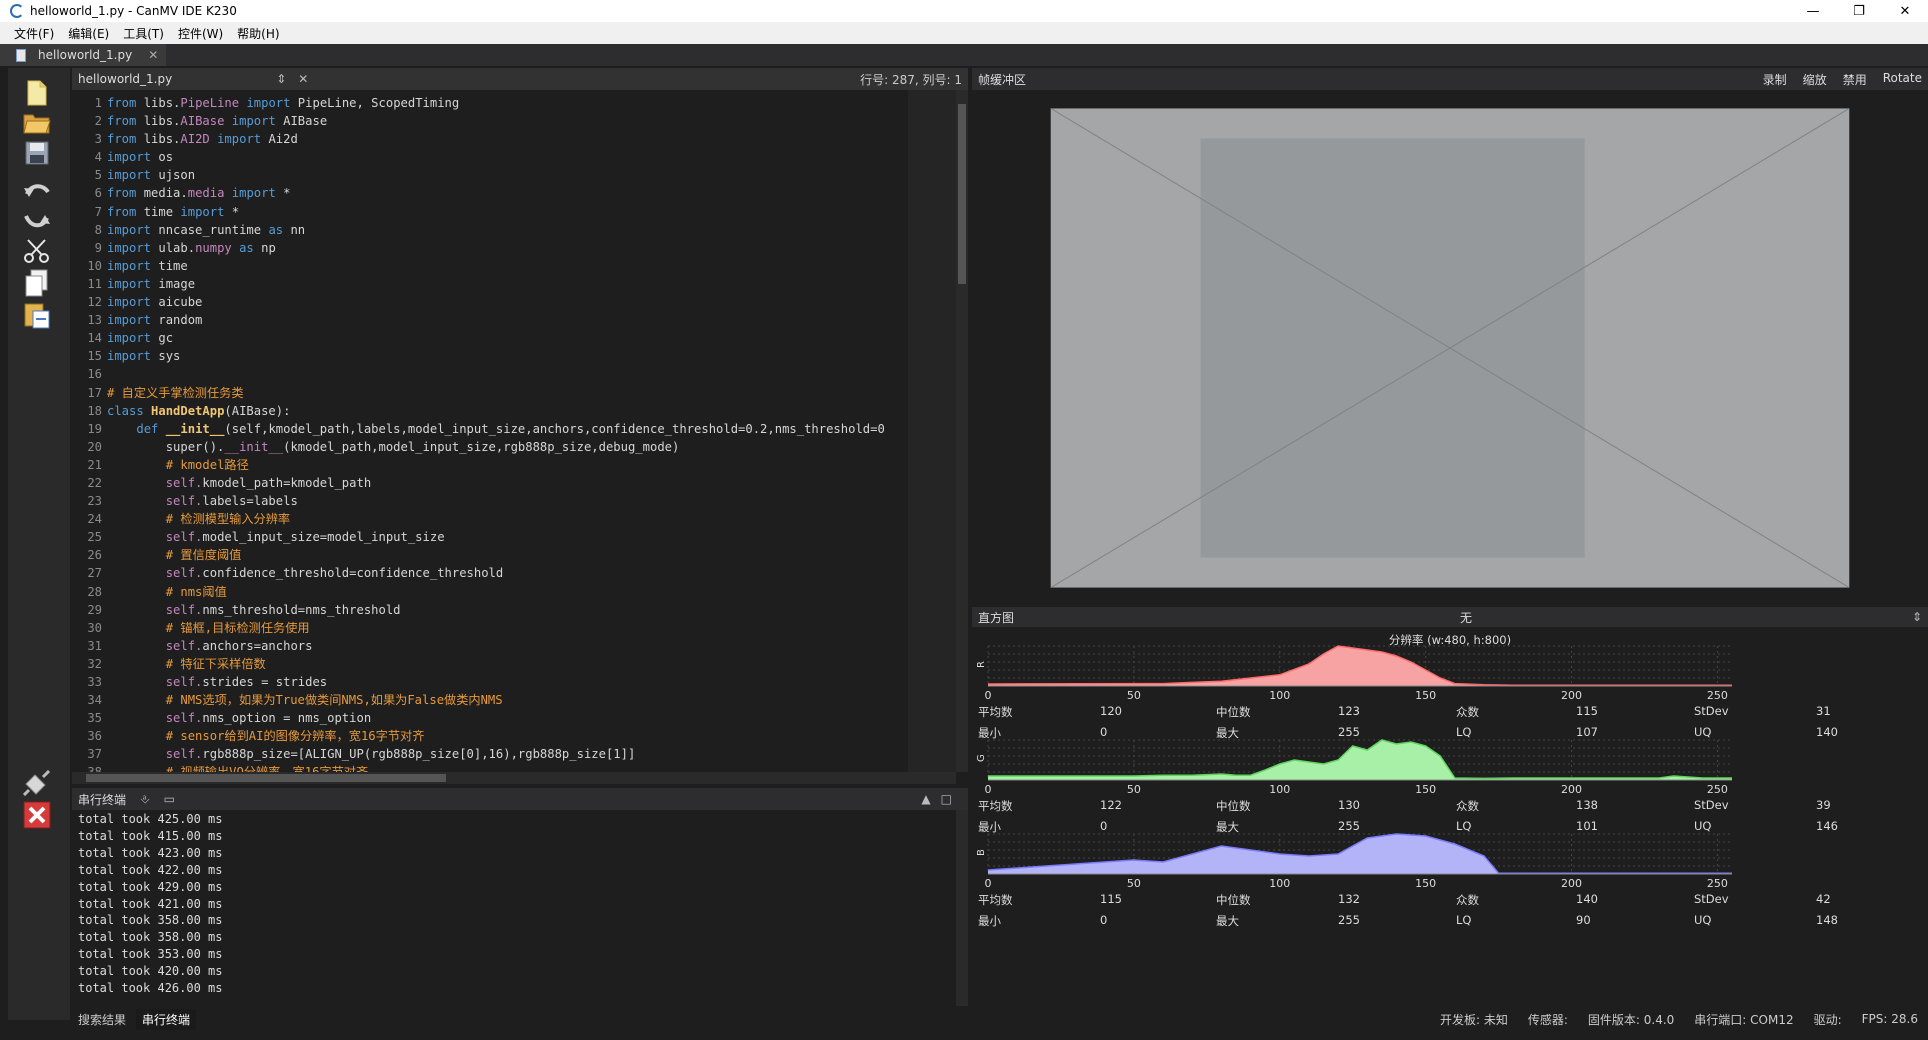  What do you see at coordinates (1450, 922) in the screenshot?
I see `stat-row: 最小 0 最大 255 LQ 90 UQ 148` at bounding box center [1450, 922].